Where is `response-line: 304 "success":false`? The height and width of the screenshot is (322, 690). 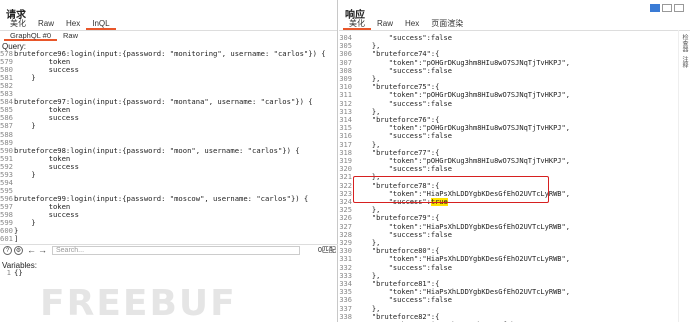 response-line: 304 "success":false is located at coordinates (395, 38).